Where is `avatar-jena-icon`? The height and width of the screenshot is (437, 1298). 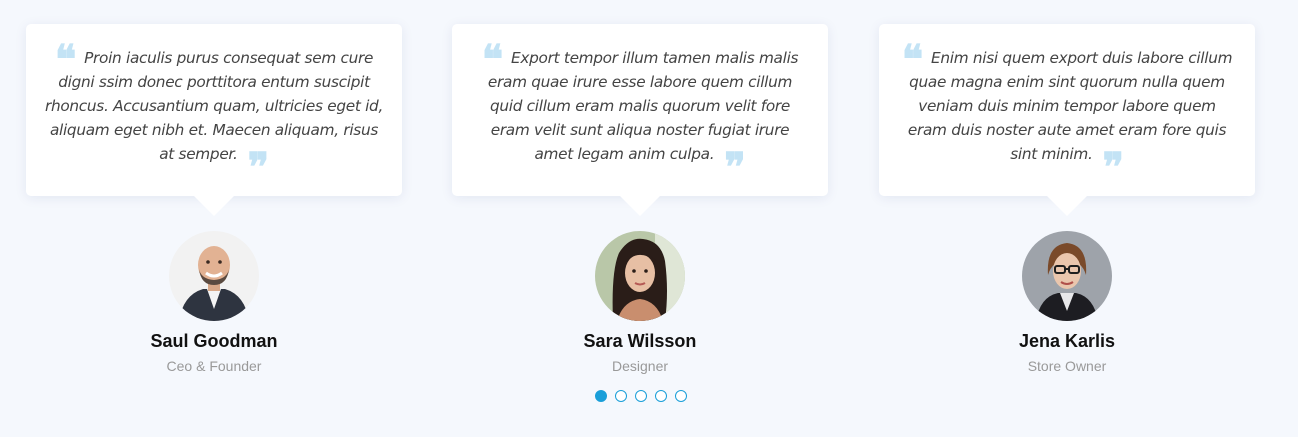 avatar-jena-icon is located at coordinates (1067, 276).